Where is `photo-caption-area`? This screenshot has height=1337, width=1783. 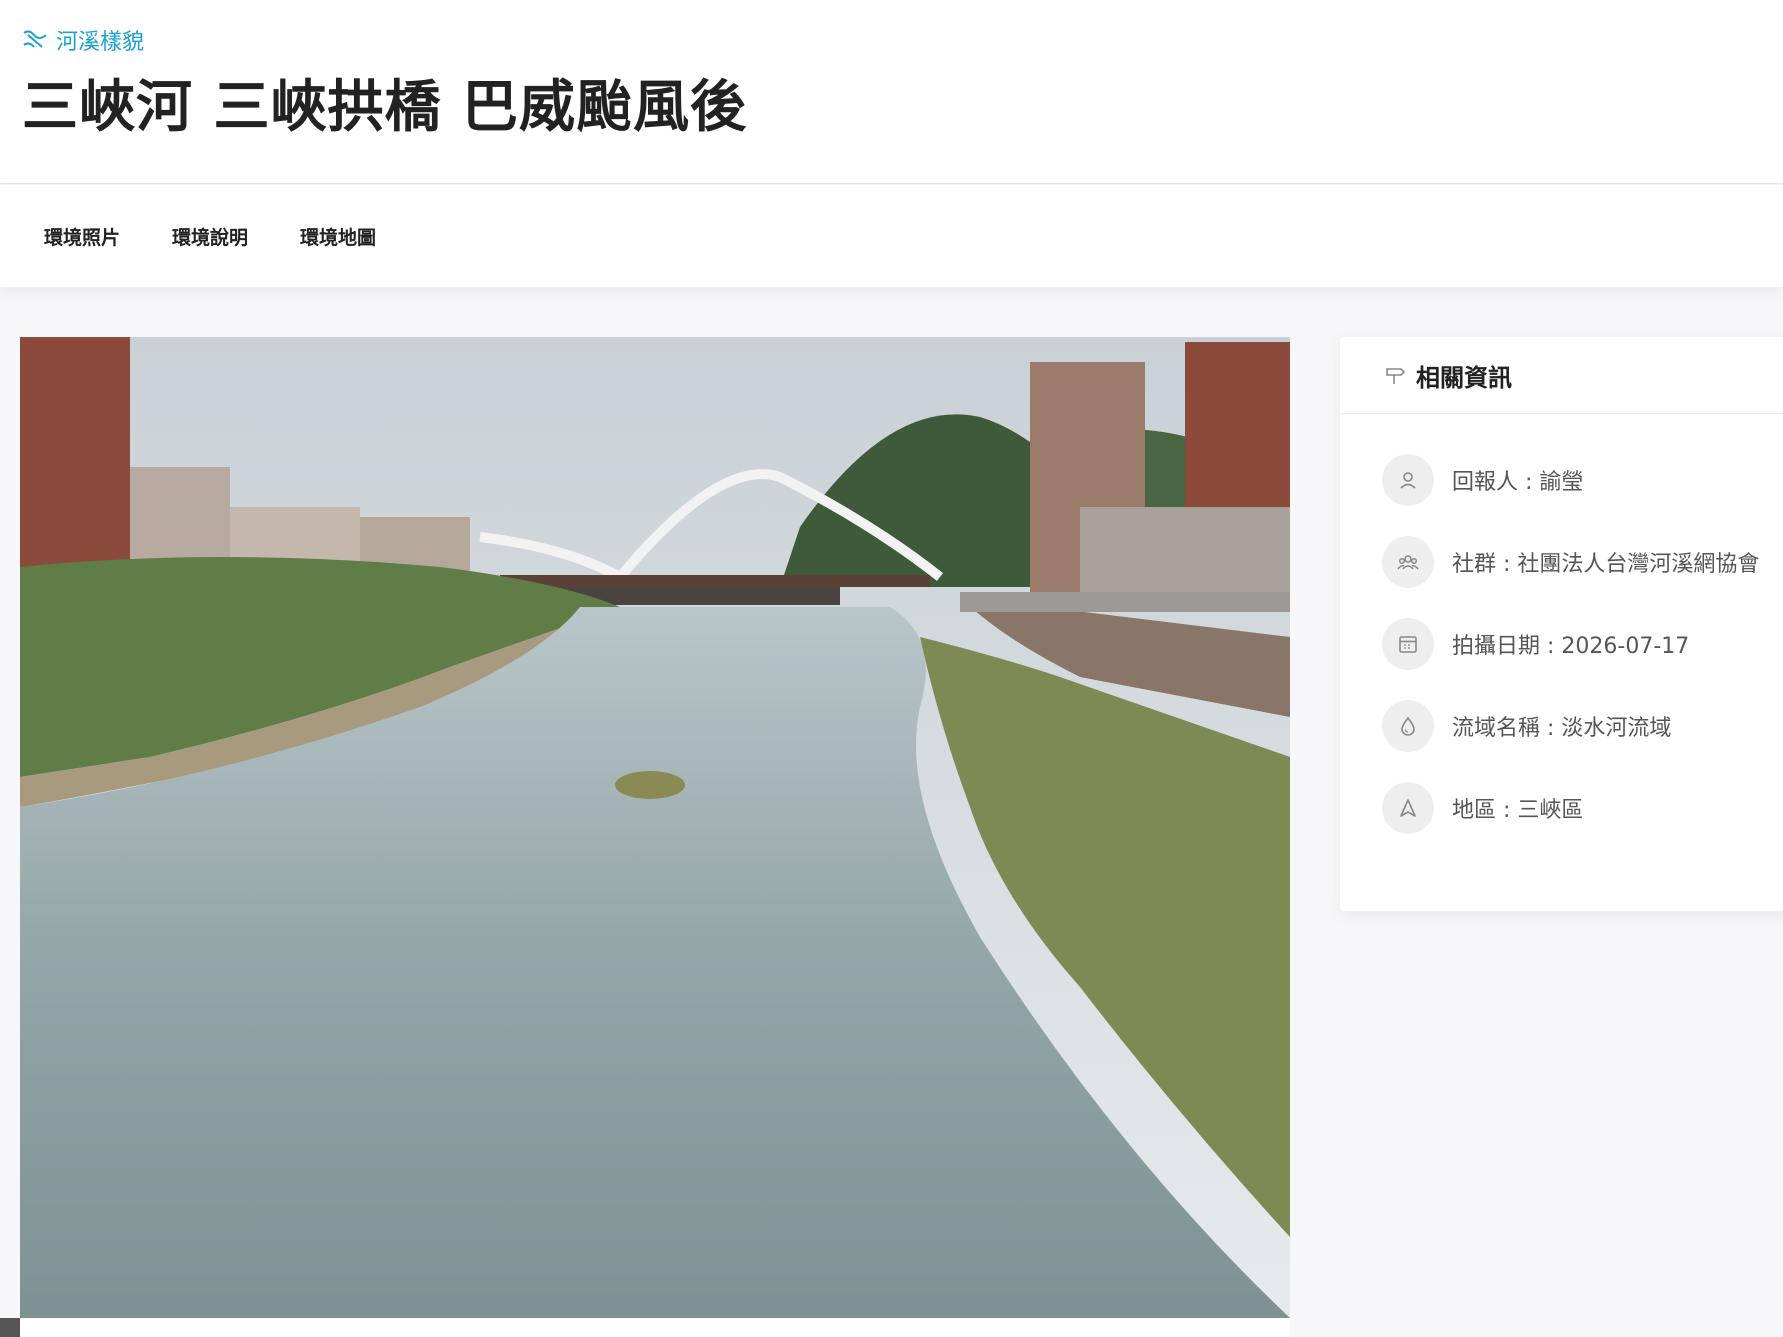 photo-caption-area is located at coordinates (655, 1327).